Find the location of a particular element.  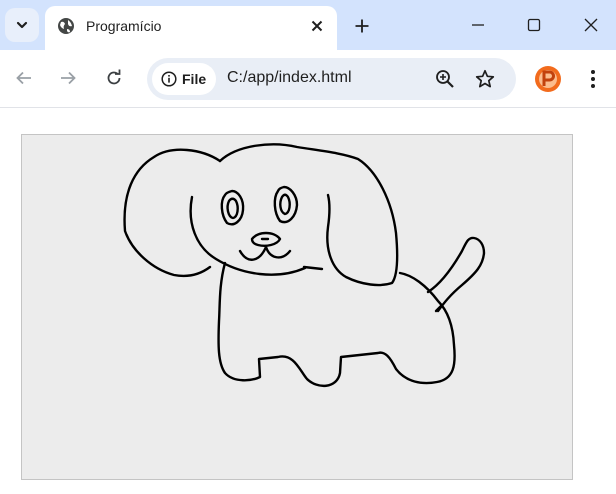

globe-icon is located at coordinates (66, 26).